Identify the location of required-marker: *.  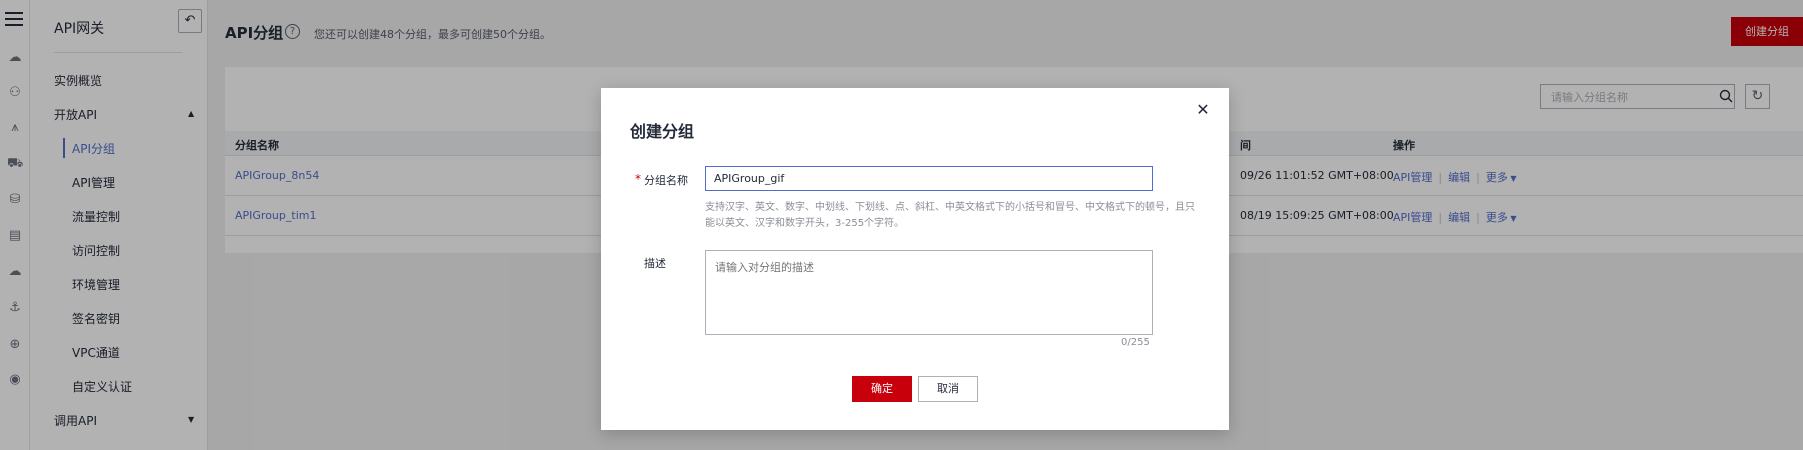
(638, 179).